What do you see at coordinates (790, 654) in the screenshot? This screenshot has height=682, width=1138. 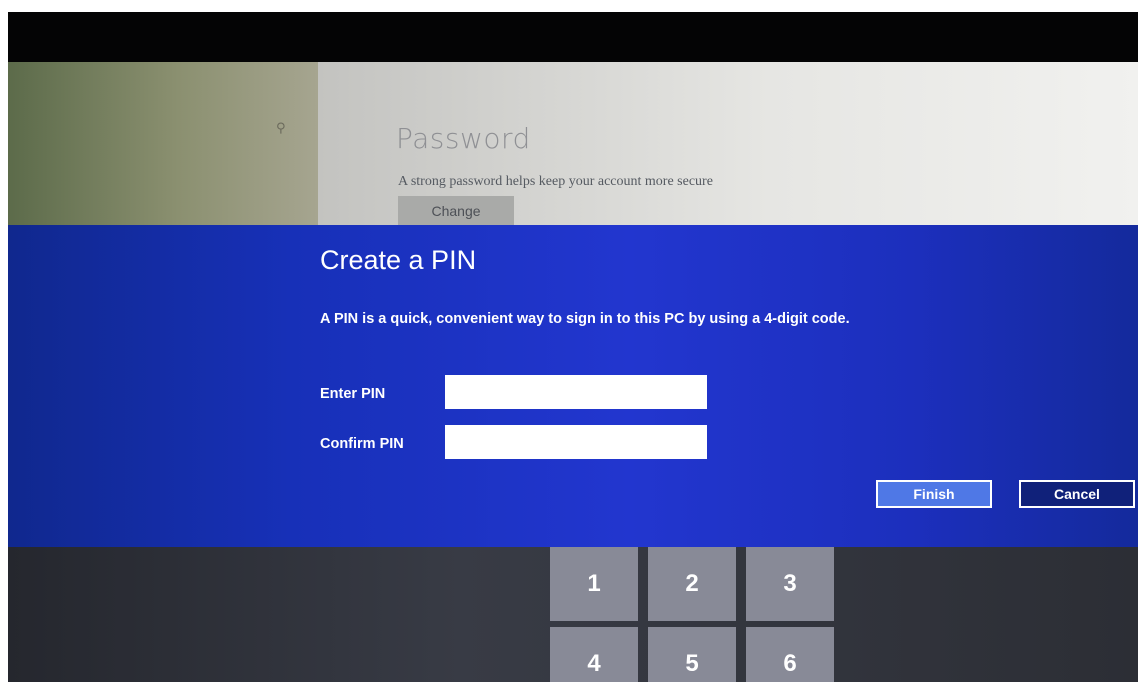 I see `keypad-key-6: 6` at bounding box center [790, 654].